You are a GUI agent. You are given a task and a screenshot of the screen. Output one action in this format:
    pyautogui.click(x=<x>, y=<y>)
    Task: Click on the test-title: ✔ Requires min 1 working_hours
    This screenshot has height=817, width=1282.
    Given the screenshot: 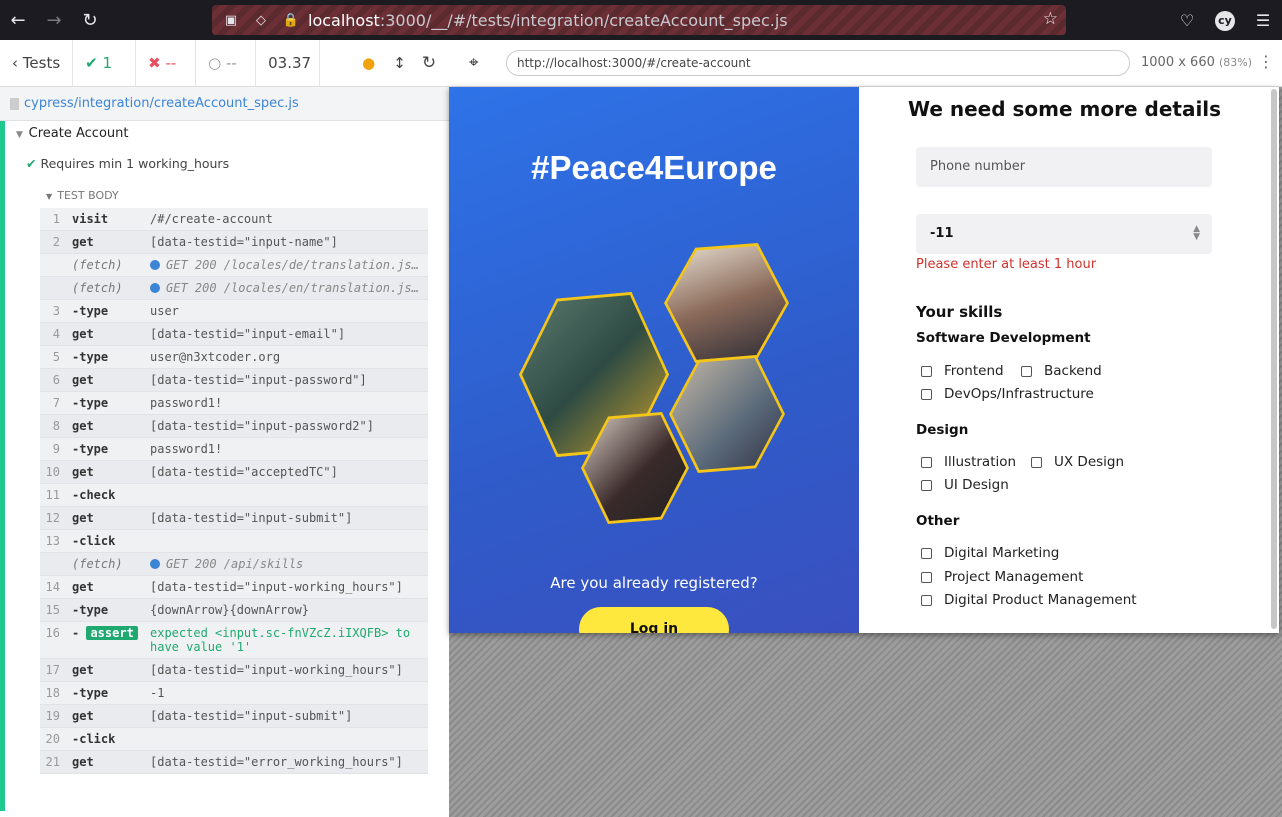 What is the action you would take?
    pyautogui.click(x=127, y=163)
    